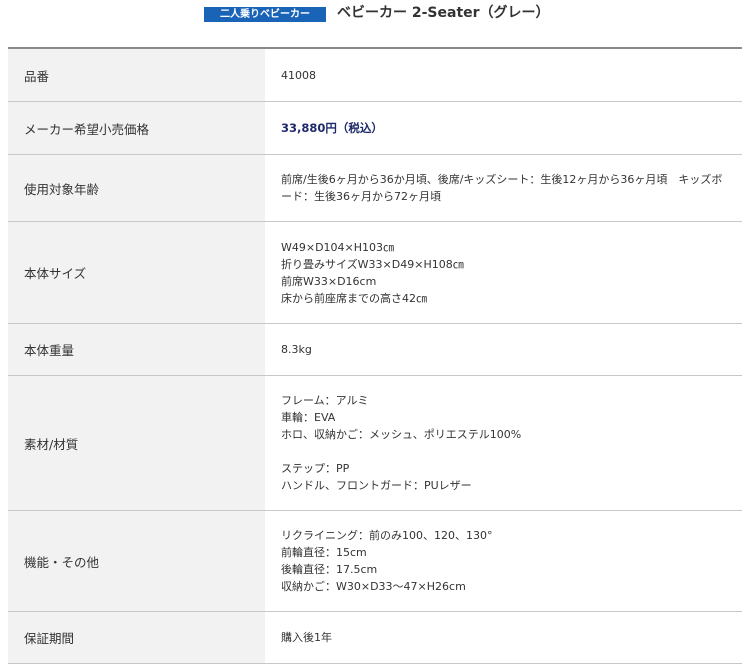 The image size is (748, 669). Describe the element at coordinates (325, 400) in the screenshot. I see `spec-value-line: フレーム：アルミ` at that location.